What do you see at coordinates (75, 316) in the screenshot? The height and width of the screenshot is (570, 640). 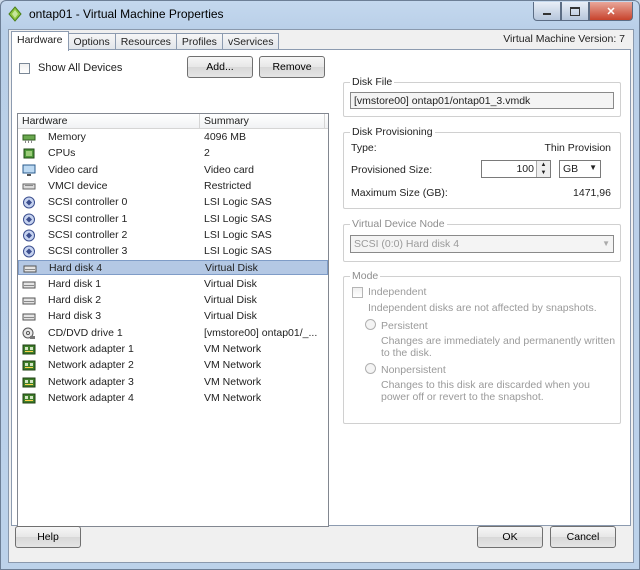 I see `hardware-name: Hard disk 3` at bounding box center [75, 316].